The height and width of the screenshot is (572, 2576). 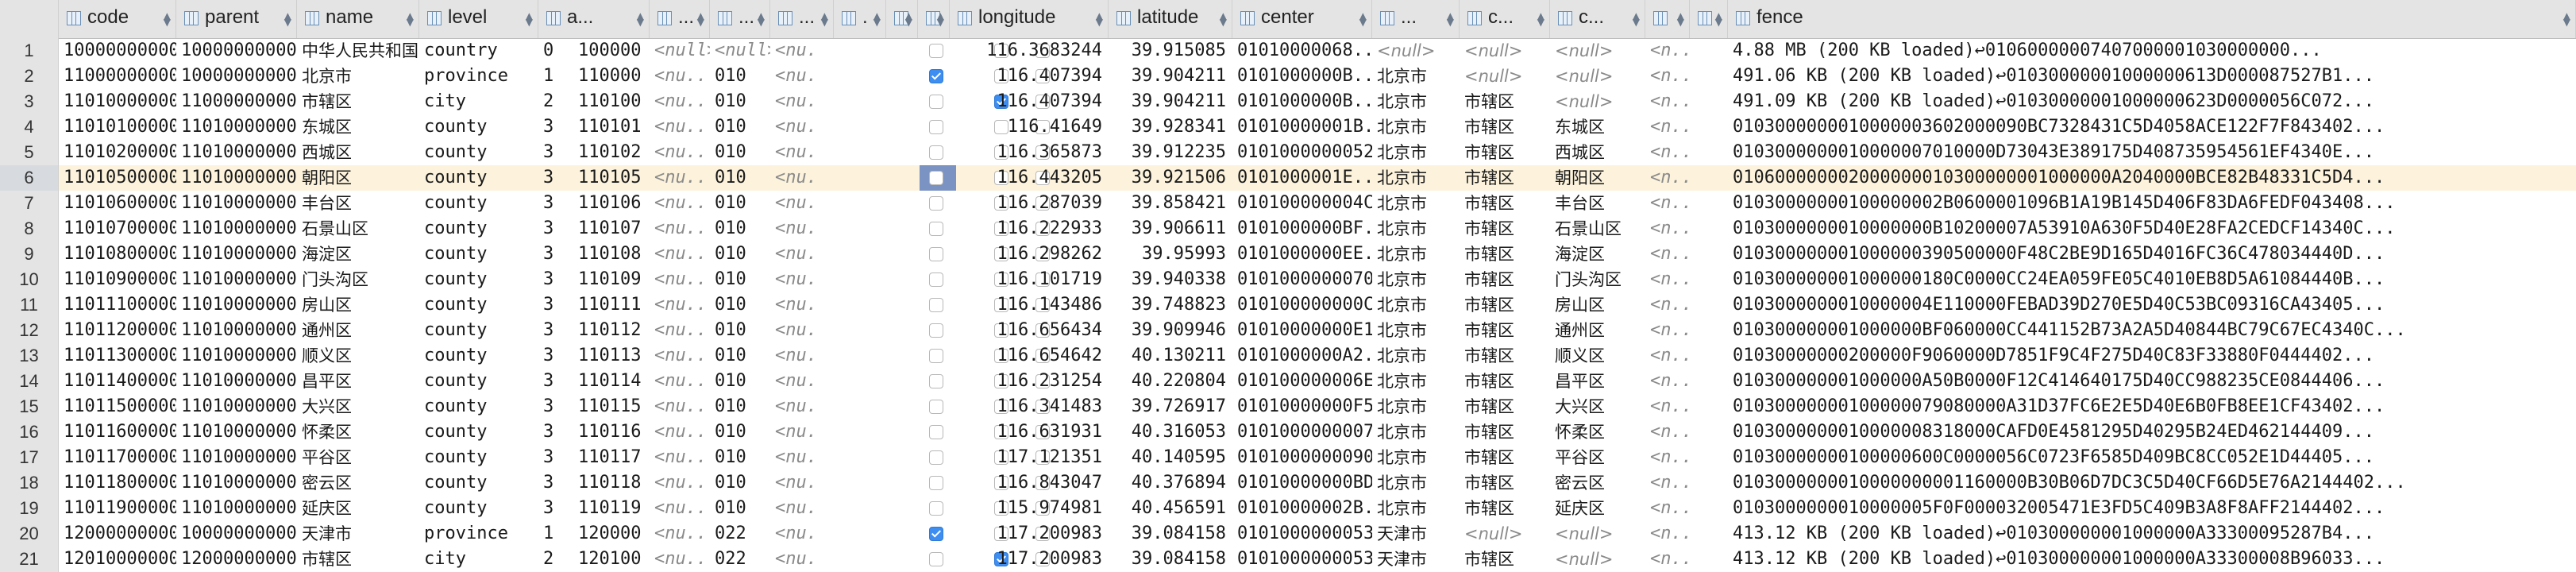 I want to click on header-c15: ... ▲ ▼, so click(x=1416, y=19).